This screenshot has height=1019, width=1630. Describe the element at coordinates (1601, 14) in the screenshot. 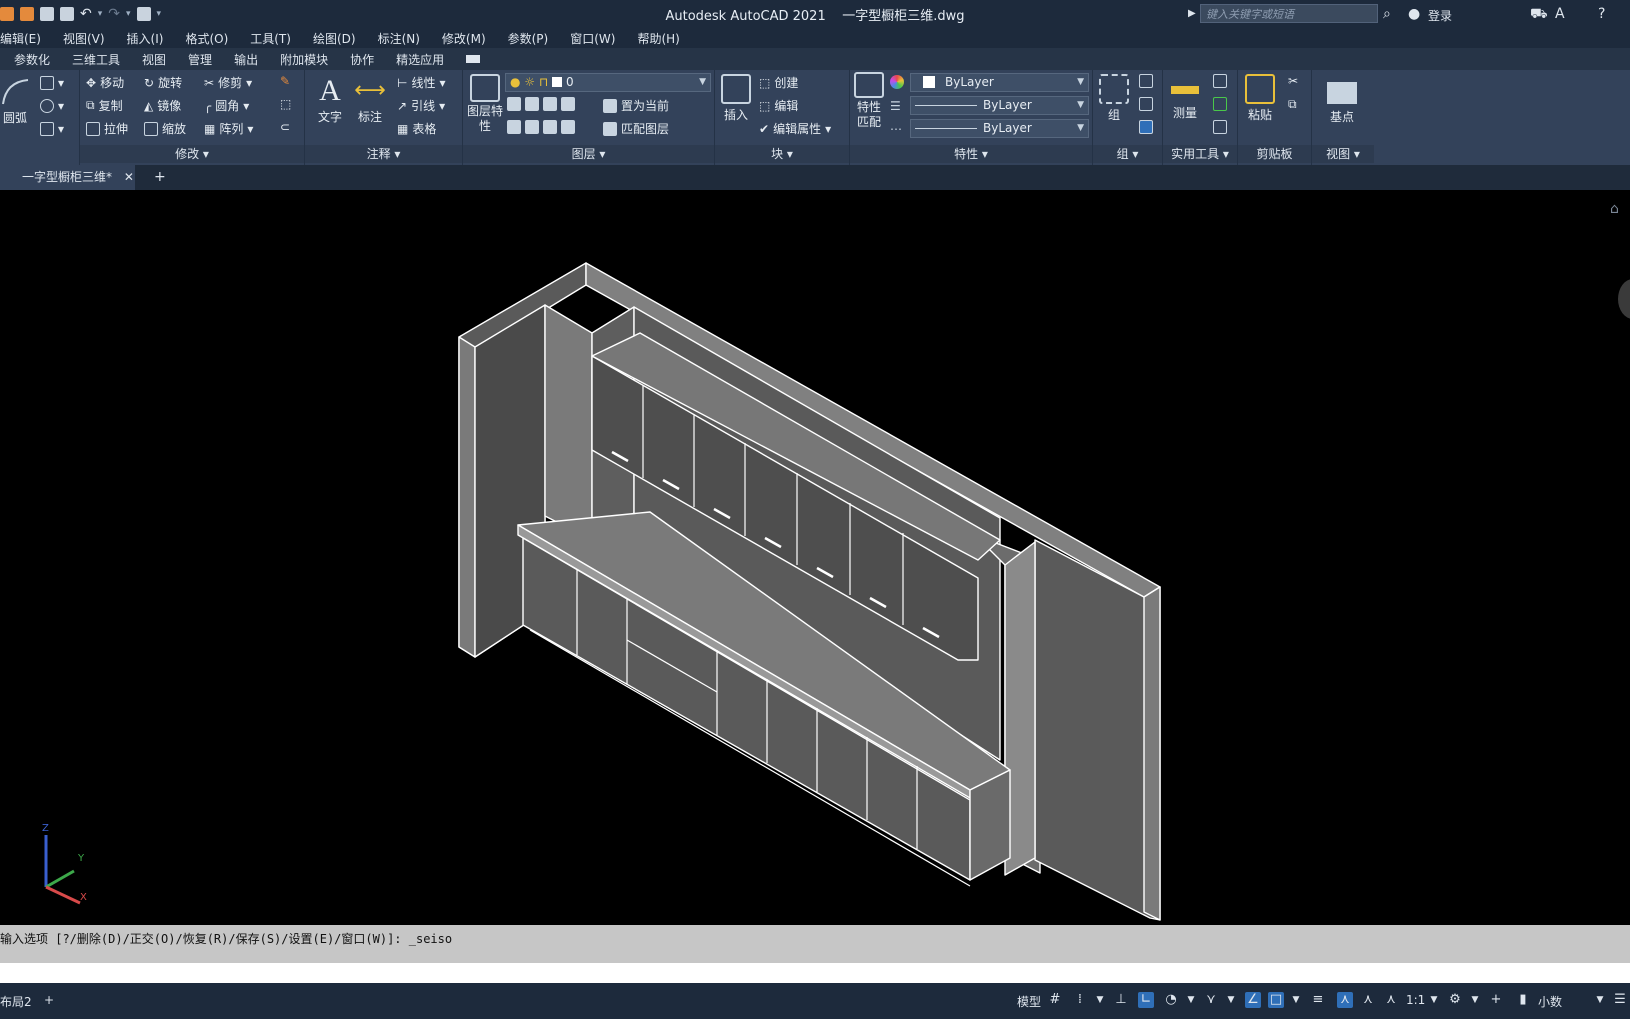

I see `help-icon: ?` at that location.